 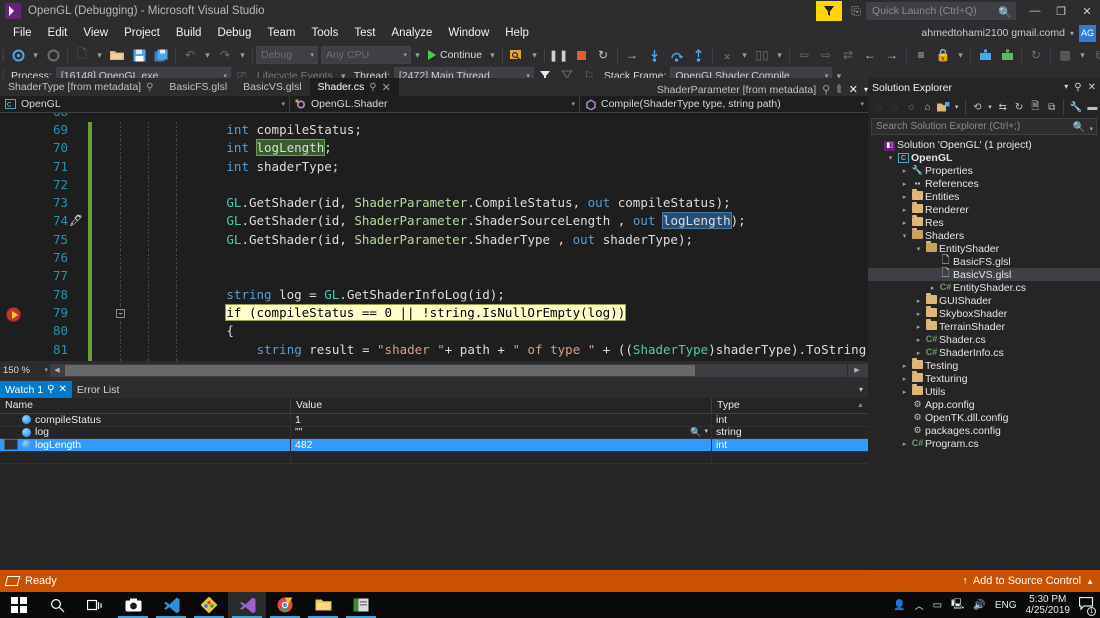 What do you see at coordinates (133, 605) in the screenshot?
I see `taskbar-camera-app` at bounding box center [133, 605].